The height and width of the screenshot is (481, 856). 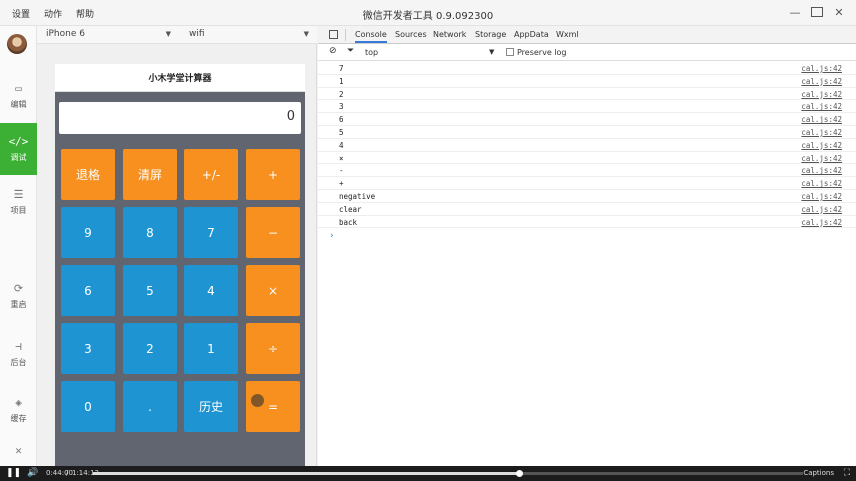 I want to click on log-row: 5 cal.js:42, so click(x=587, y=132).